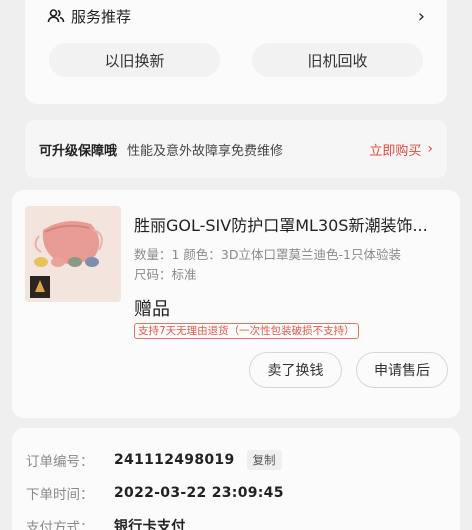  I want to click on recycle-button: 旧机回收, so click(337, 60).